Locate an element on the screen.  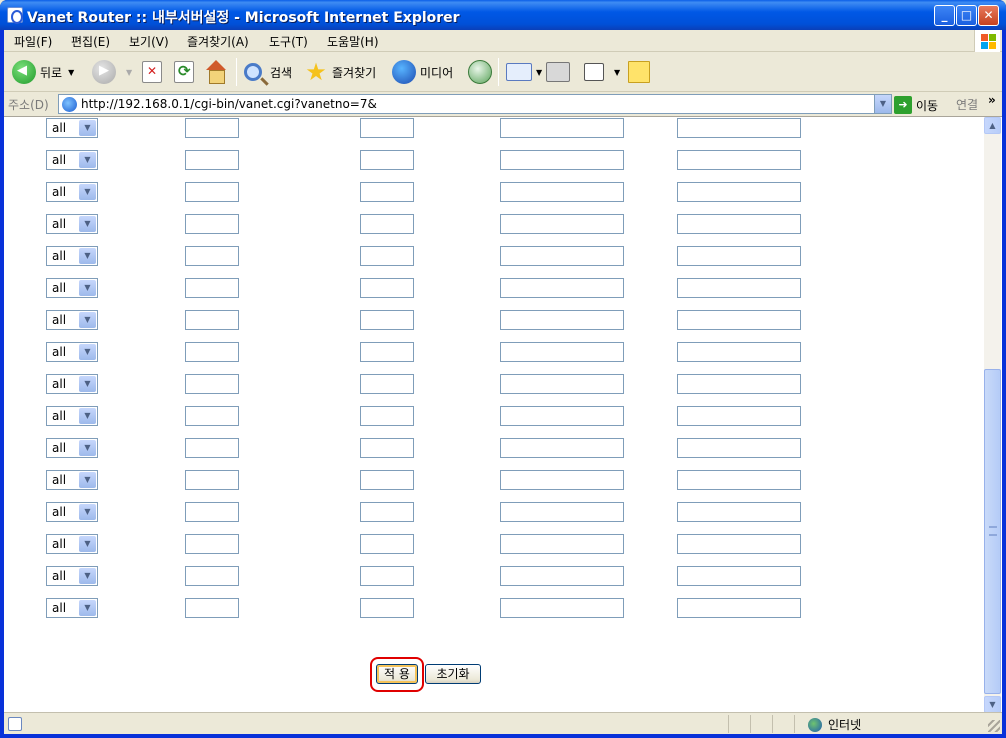
edit-button: ▼ is located at coordinates (602, 72).